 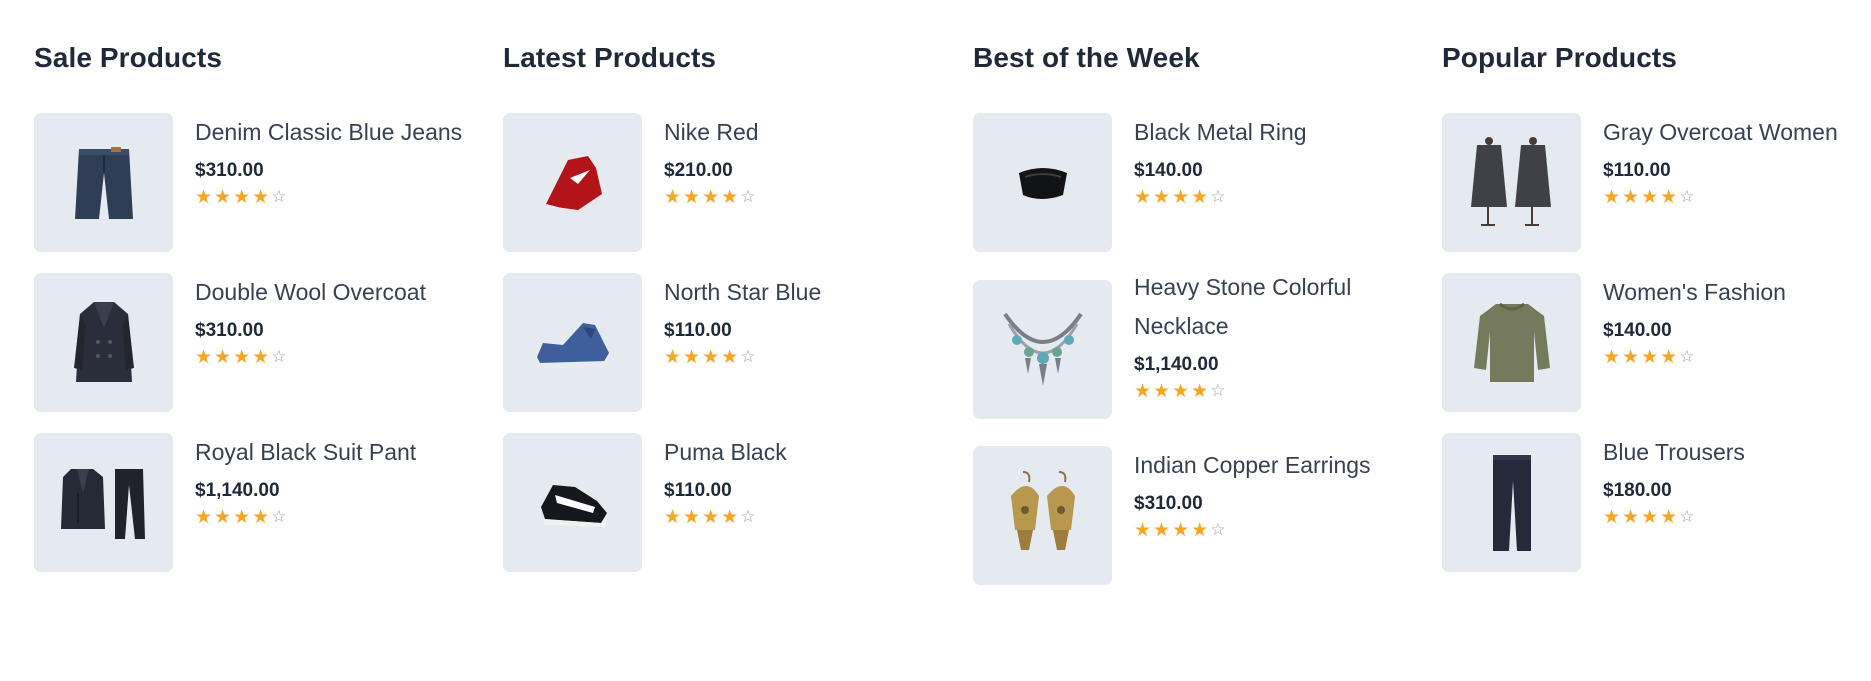 I want to click on product-price: $1,140.00, so click(x=237, y=490).